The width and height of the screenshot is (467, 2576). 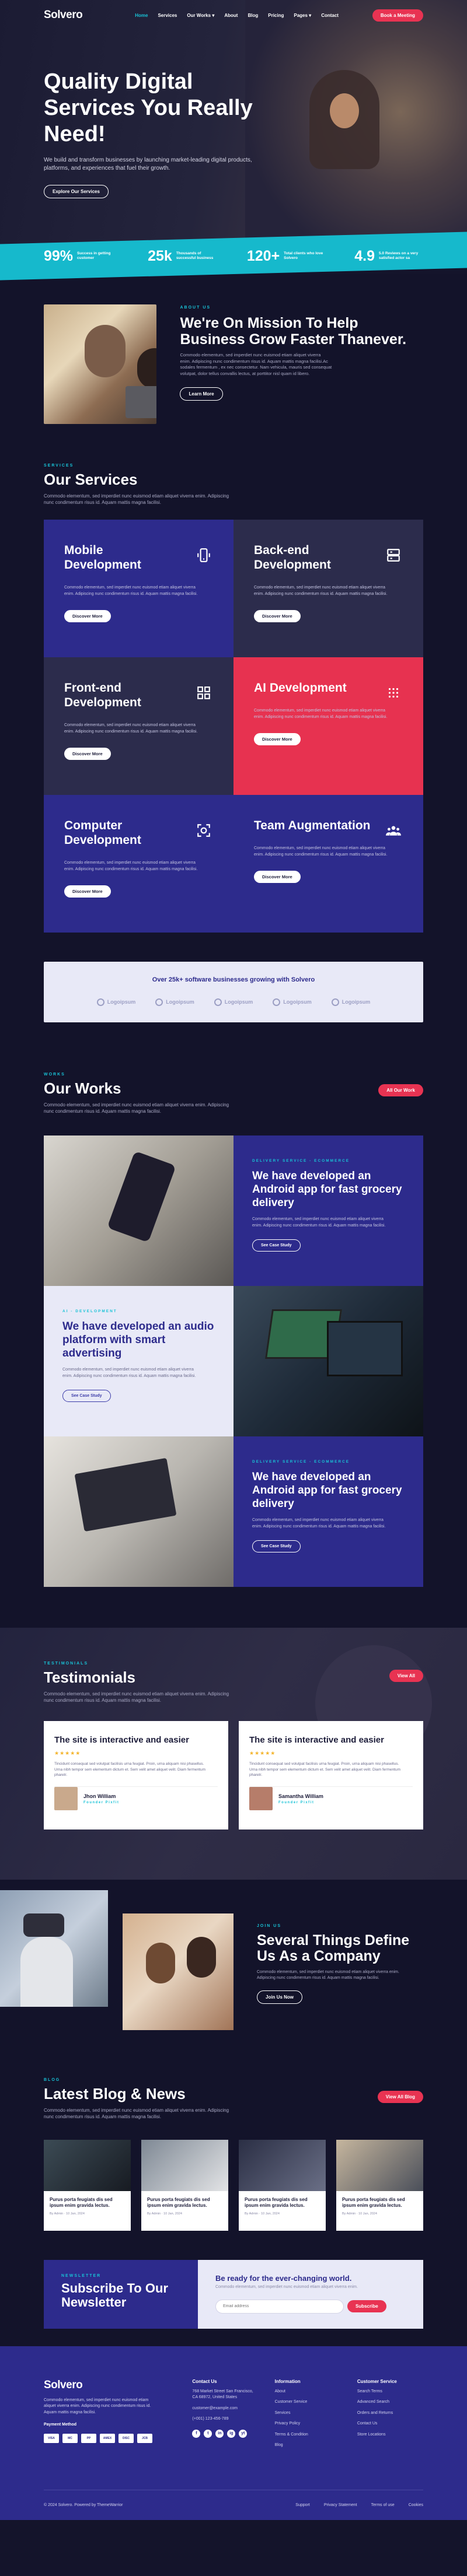 I want to click on footer-link: Contact Us, so click(x=390, y=2424).